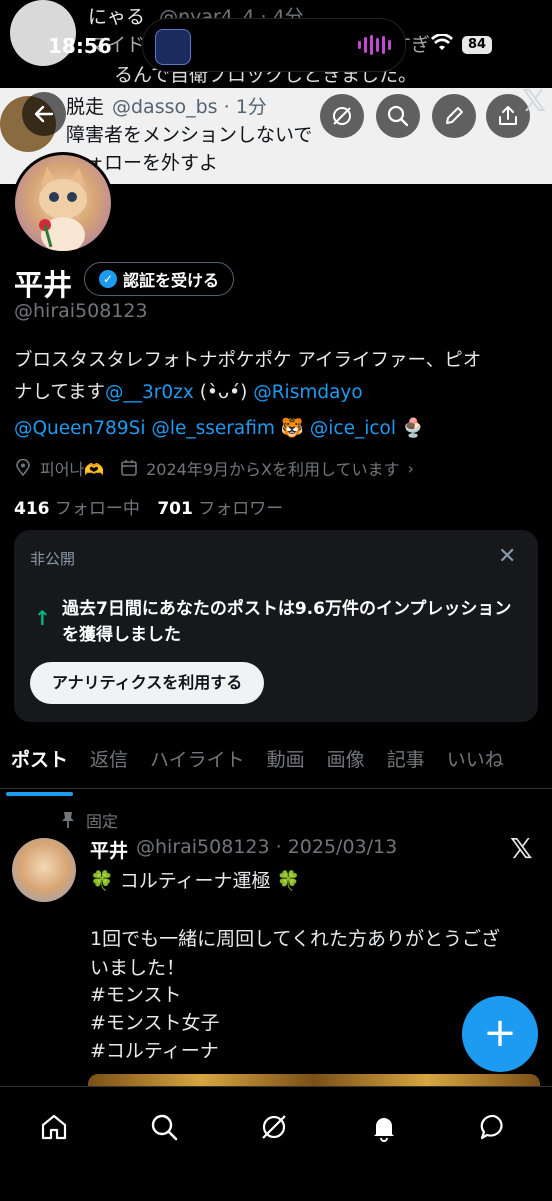  Describe the element at coordinates (171, 280) in the screenshot. I see `get-verified-label: 認証を受ける` at that location.